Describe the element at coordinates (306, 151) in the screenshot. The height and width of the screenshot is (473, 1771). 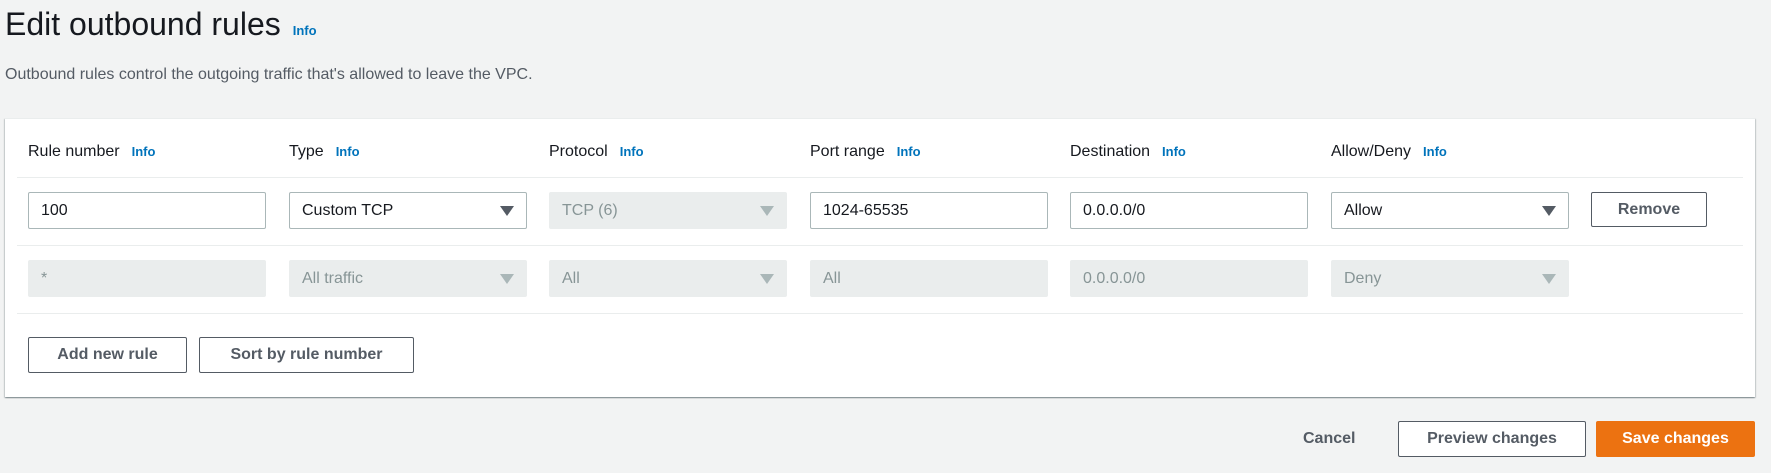
I see `column-label: Type` at that location.